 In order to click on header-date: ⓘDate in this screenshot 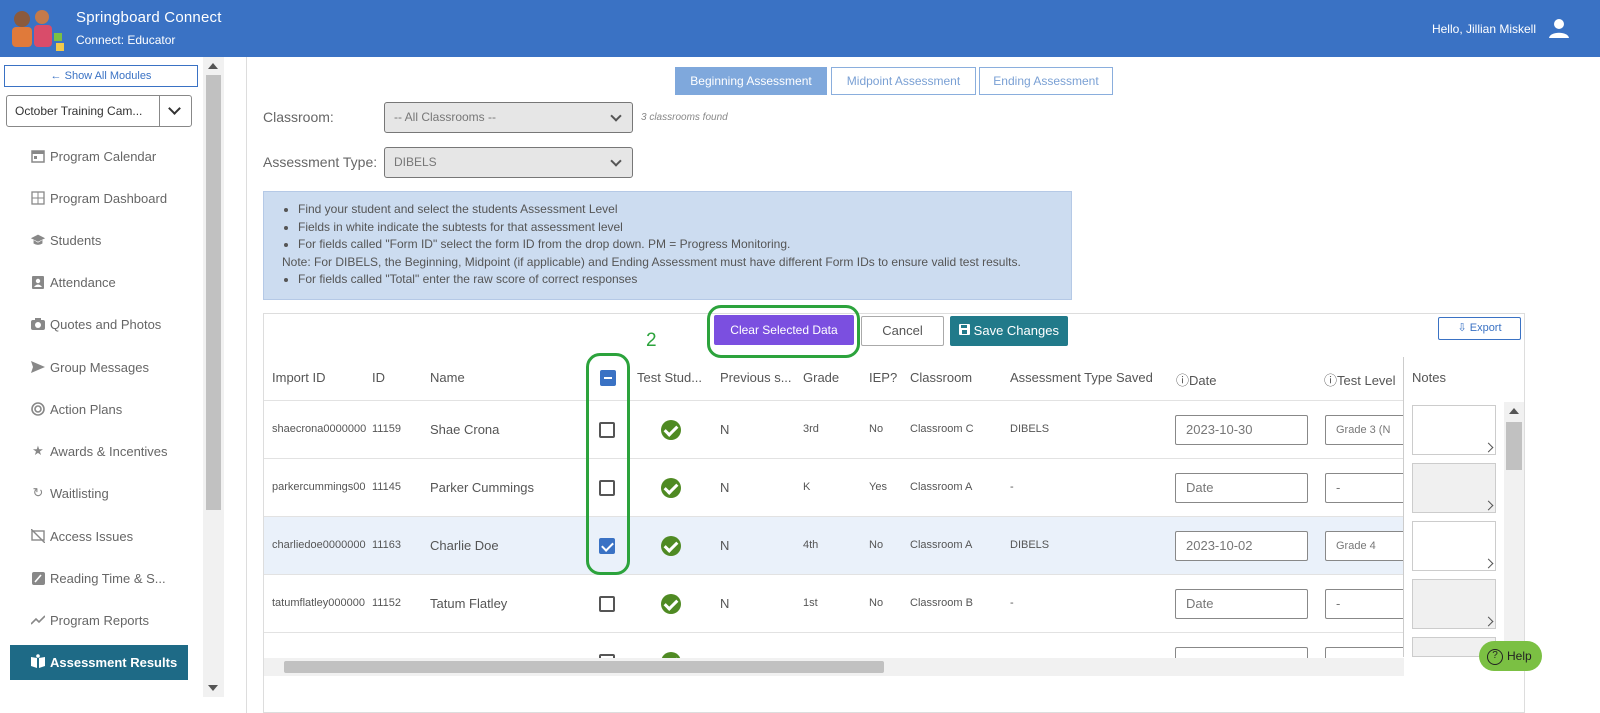, I will do `click(1196, 379)`.